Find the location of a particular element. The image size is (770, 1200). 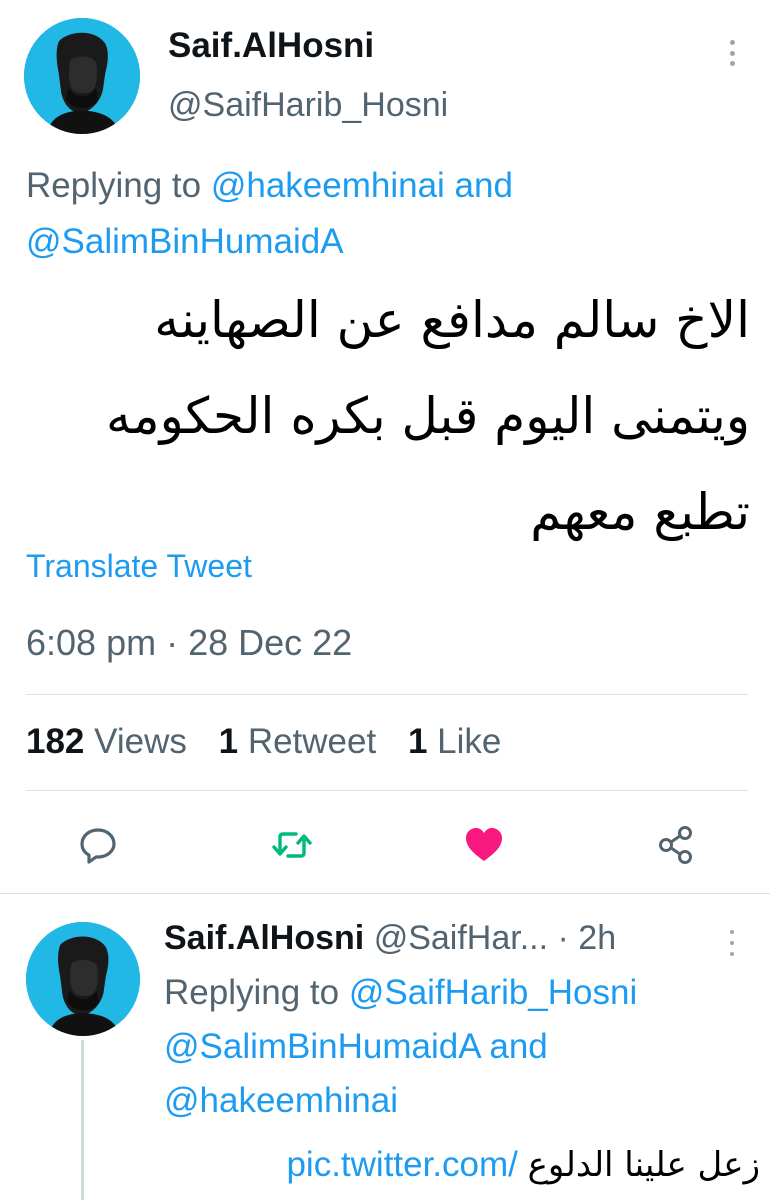

author-name: Saif.AlHosni is located at coordinates (271, 46).